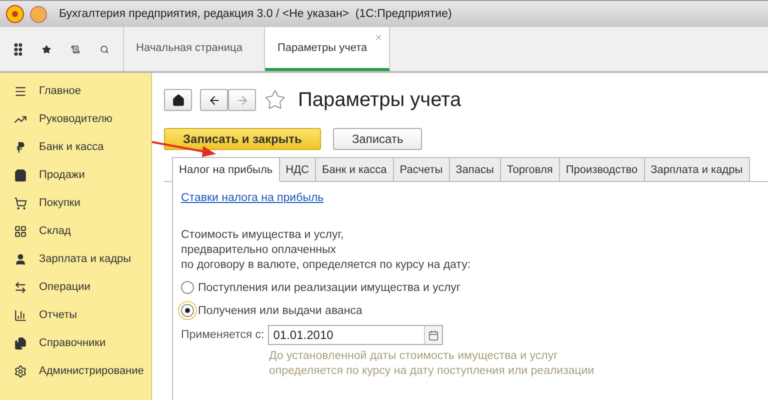 The image size is (768, 400). Describe the element at coordinates (20, 203) in the screenshot. I see `cart-icon` at that location.